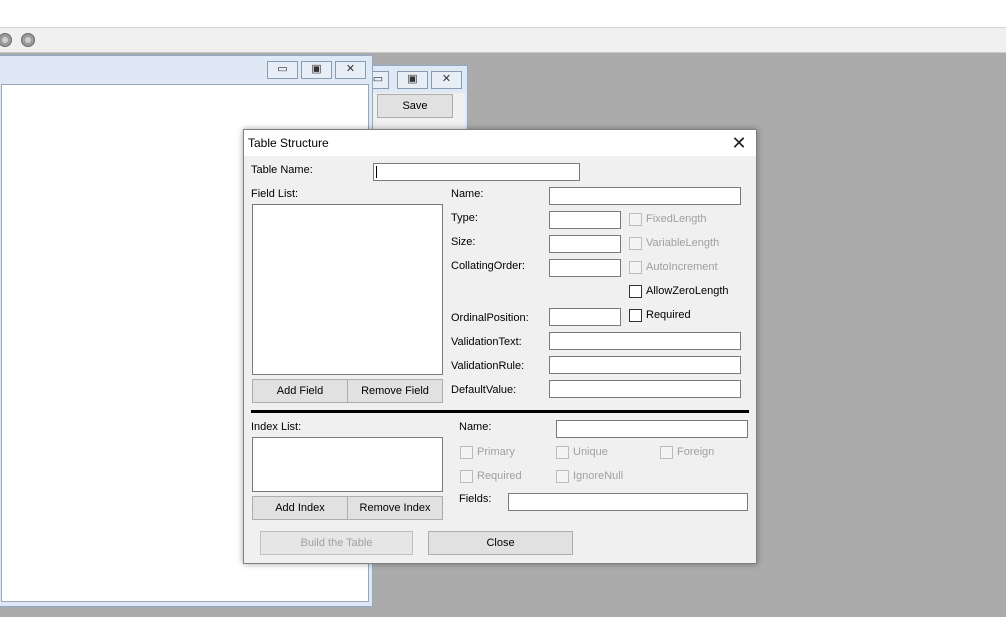 The image size is (1006, 617). I want to click on close-button: Close, so click(500, 543).